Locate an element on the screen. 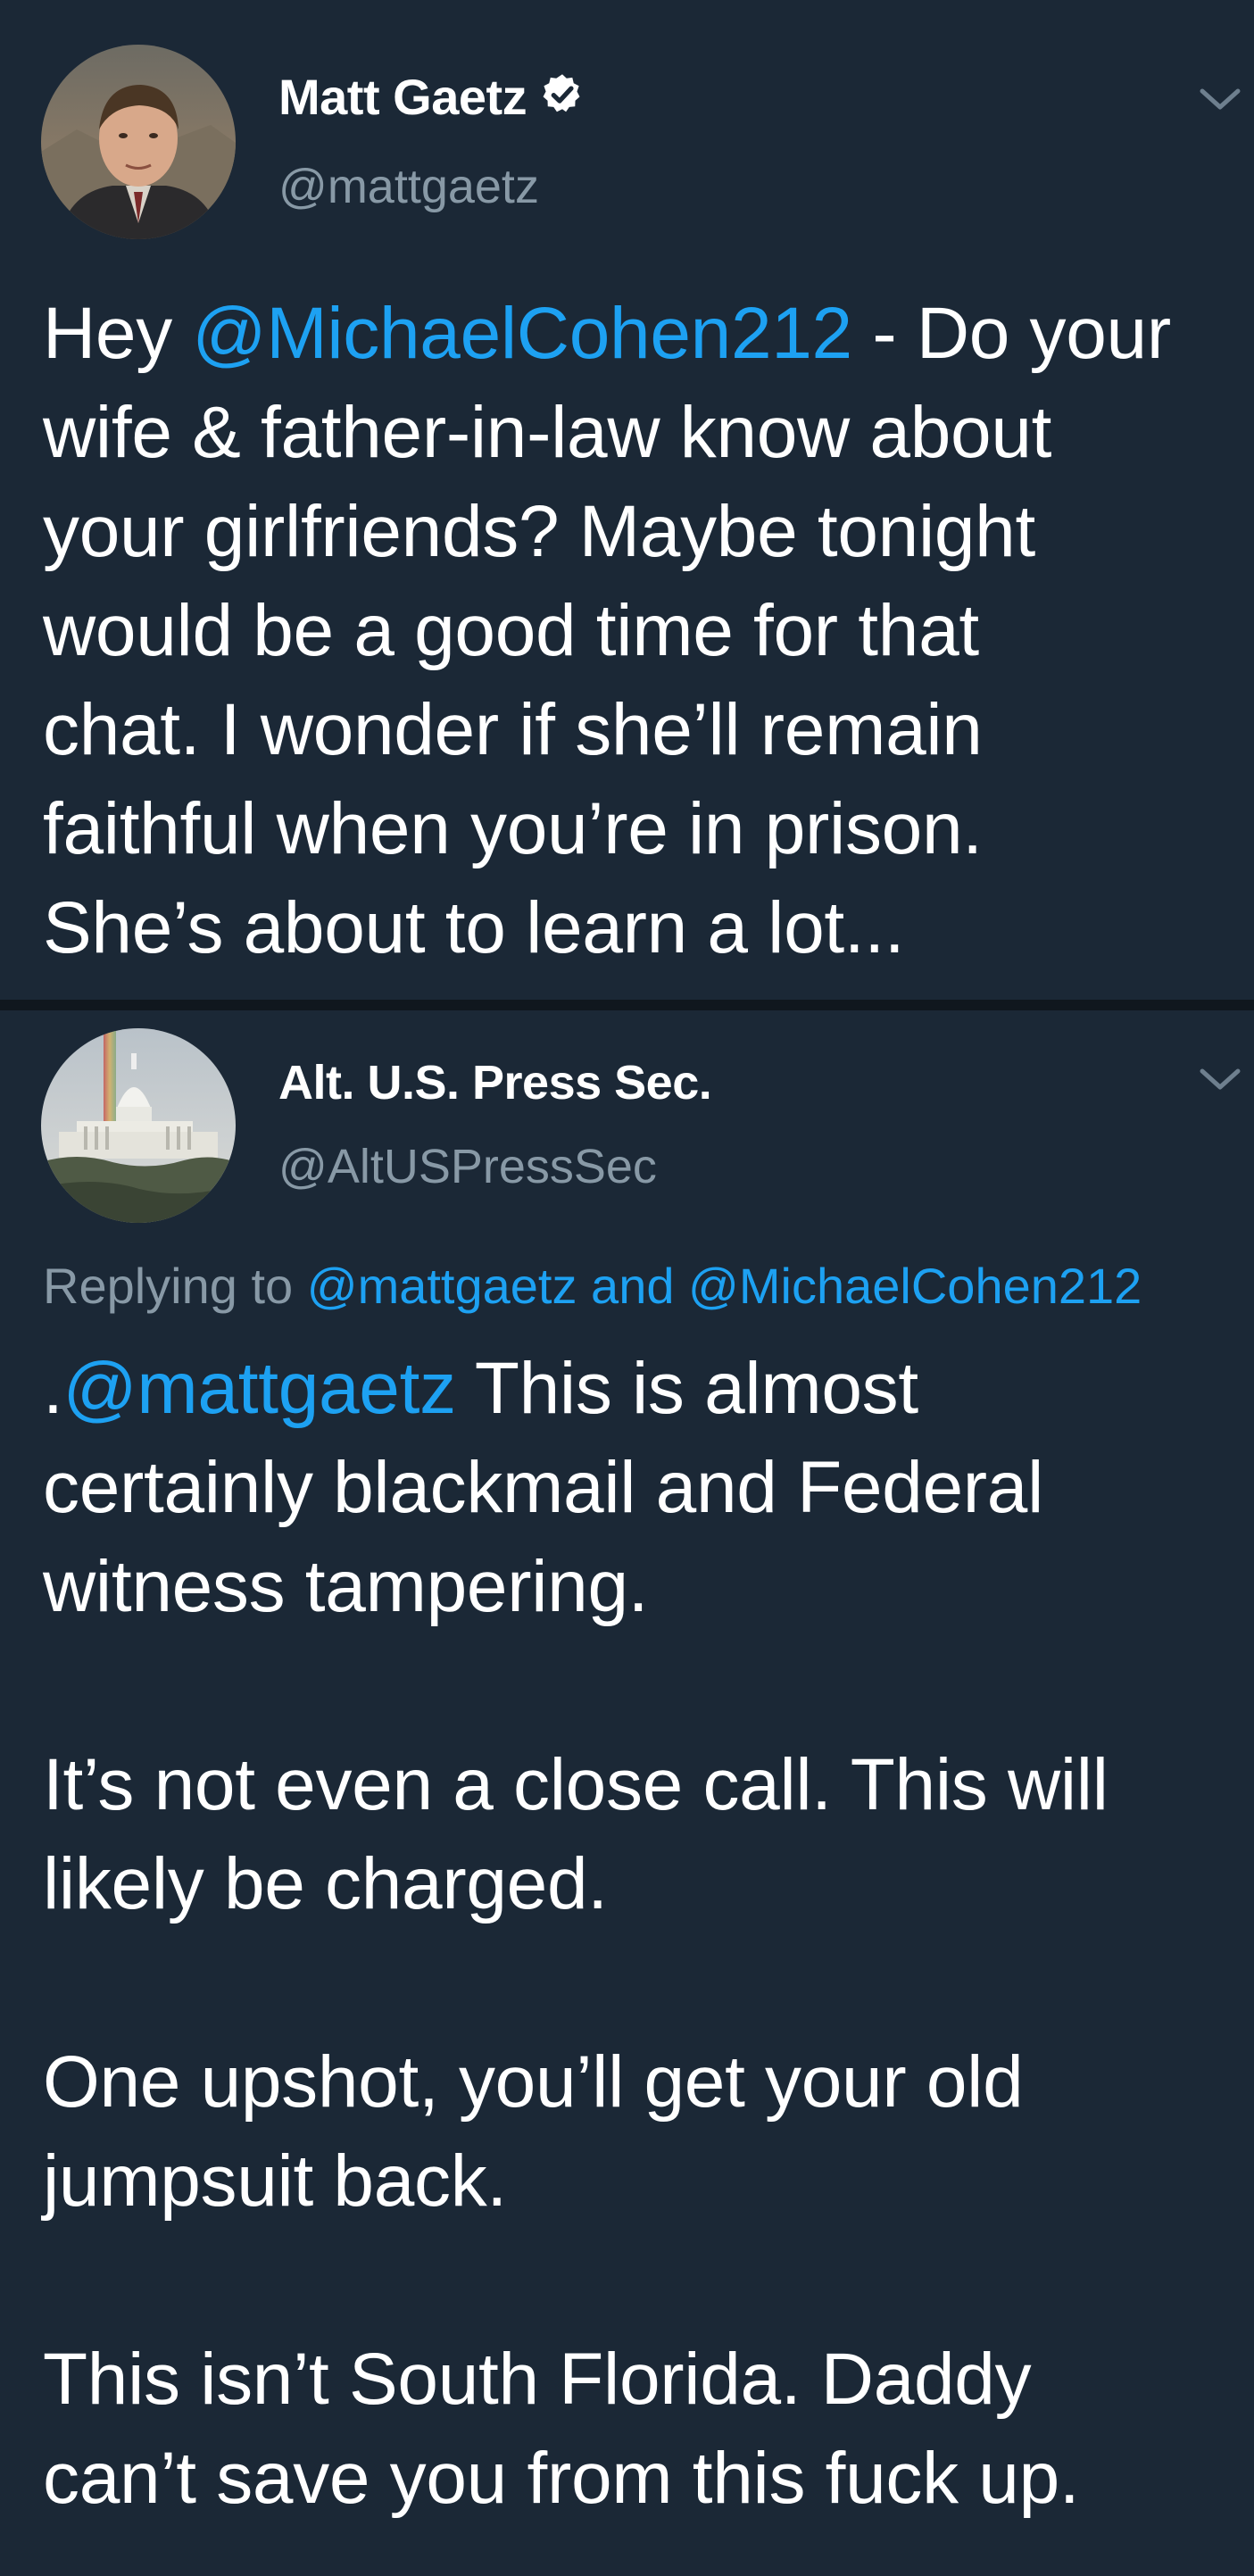 The height and width of the screenshot is (2576, 1254). reply-joiner: and is located at coordinates (633, 1286).